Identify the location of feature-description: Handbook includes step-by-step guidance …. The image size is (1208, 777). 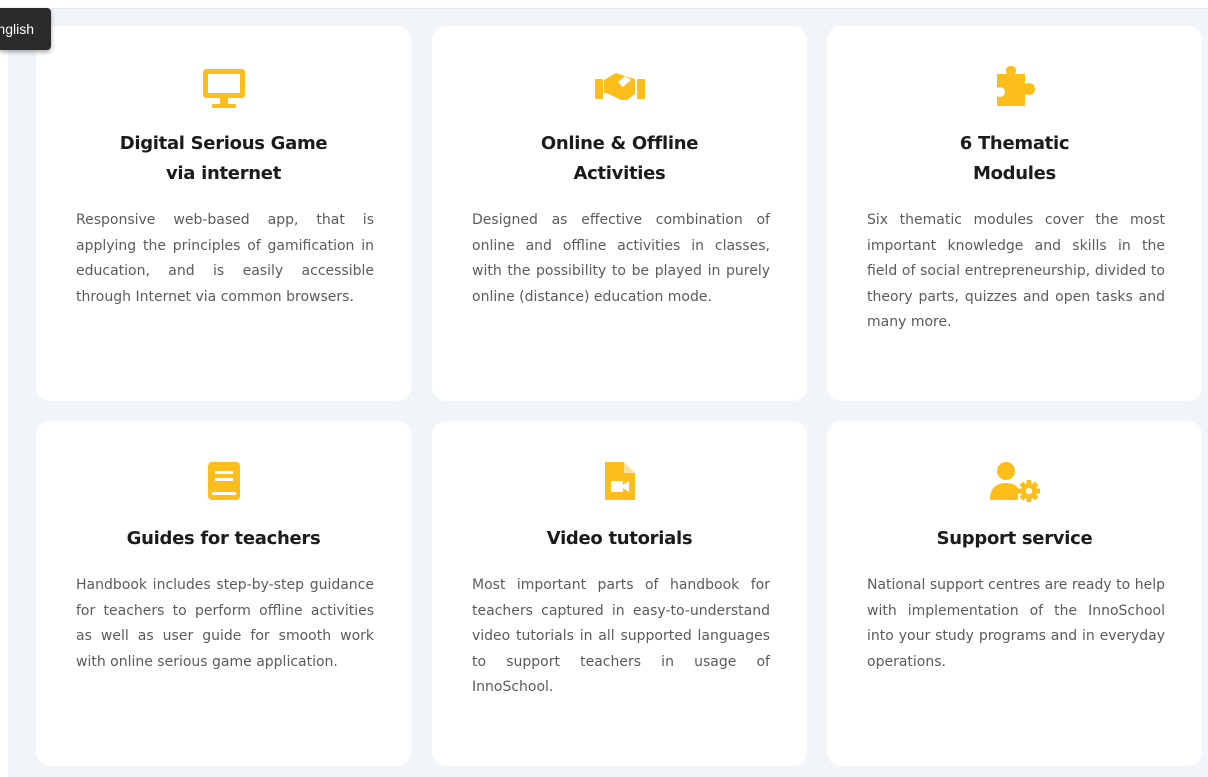
(225, 623).